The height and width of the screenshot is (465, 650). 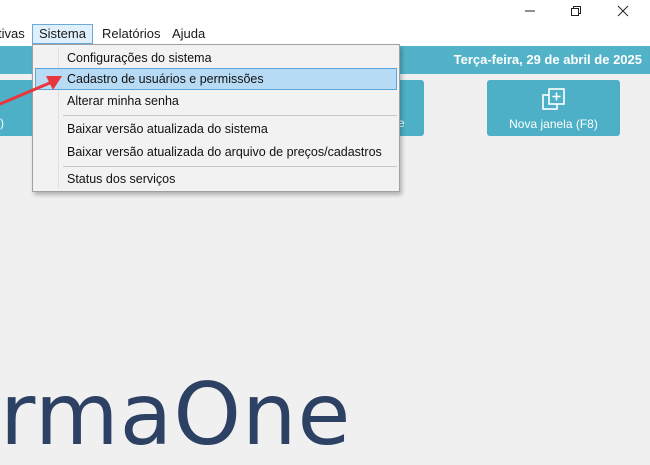 I want to click on menu-item-cadastro-usuarios: Cadastro de usuários e permissões, so click(x=216, y=79).